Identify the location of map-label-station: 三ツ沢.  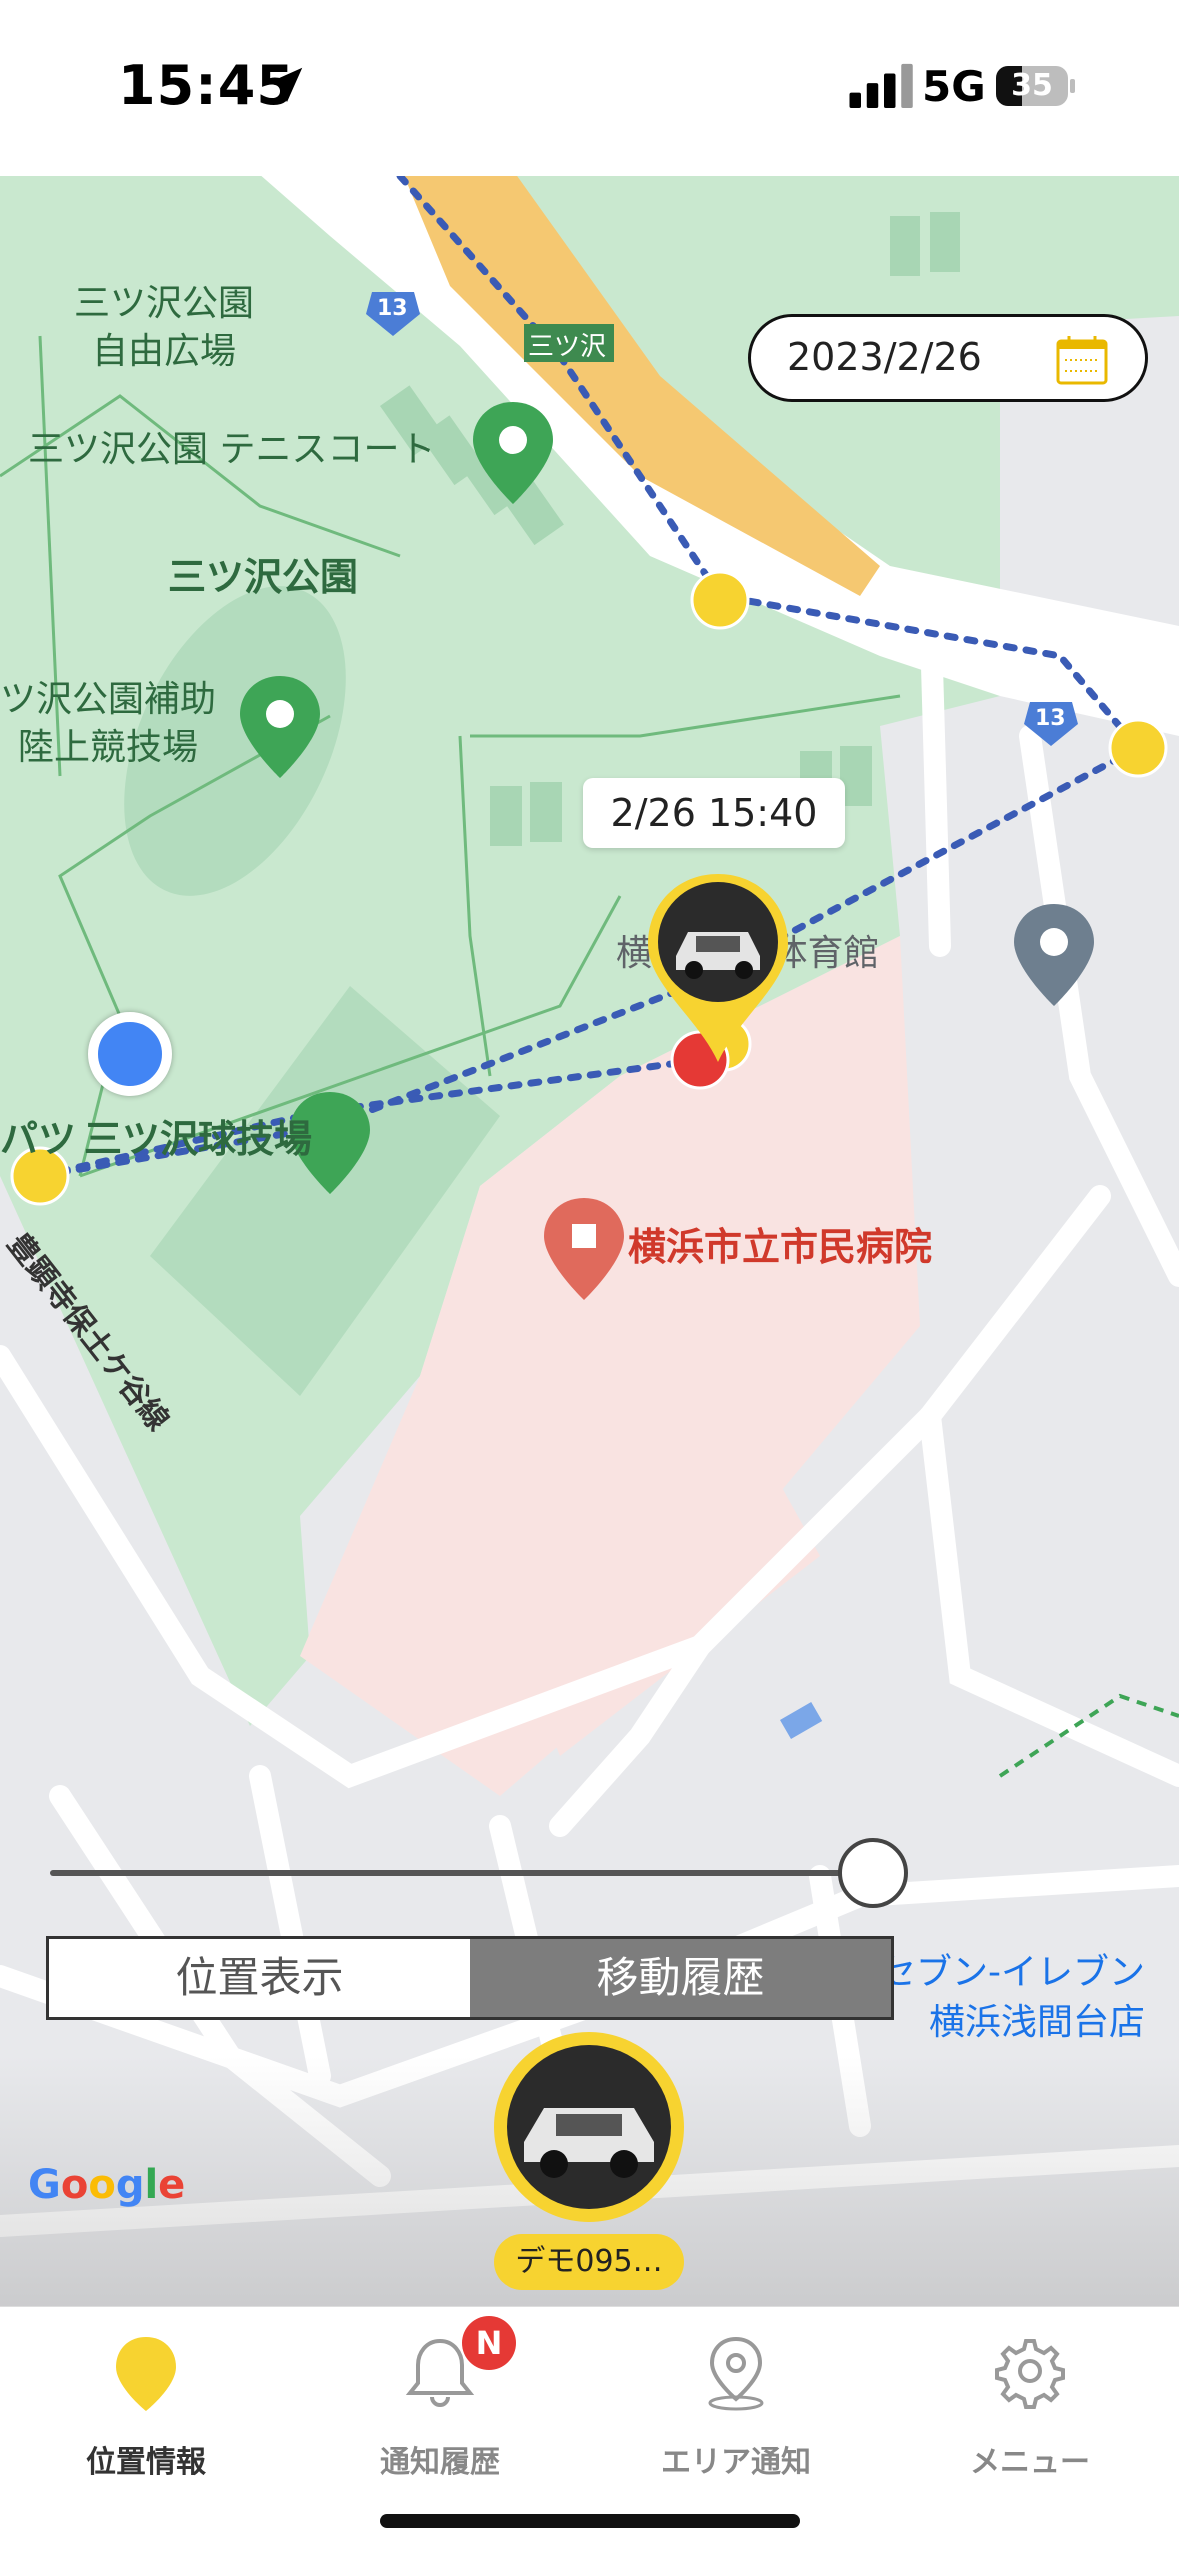
(567, 347).